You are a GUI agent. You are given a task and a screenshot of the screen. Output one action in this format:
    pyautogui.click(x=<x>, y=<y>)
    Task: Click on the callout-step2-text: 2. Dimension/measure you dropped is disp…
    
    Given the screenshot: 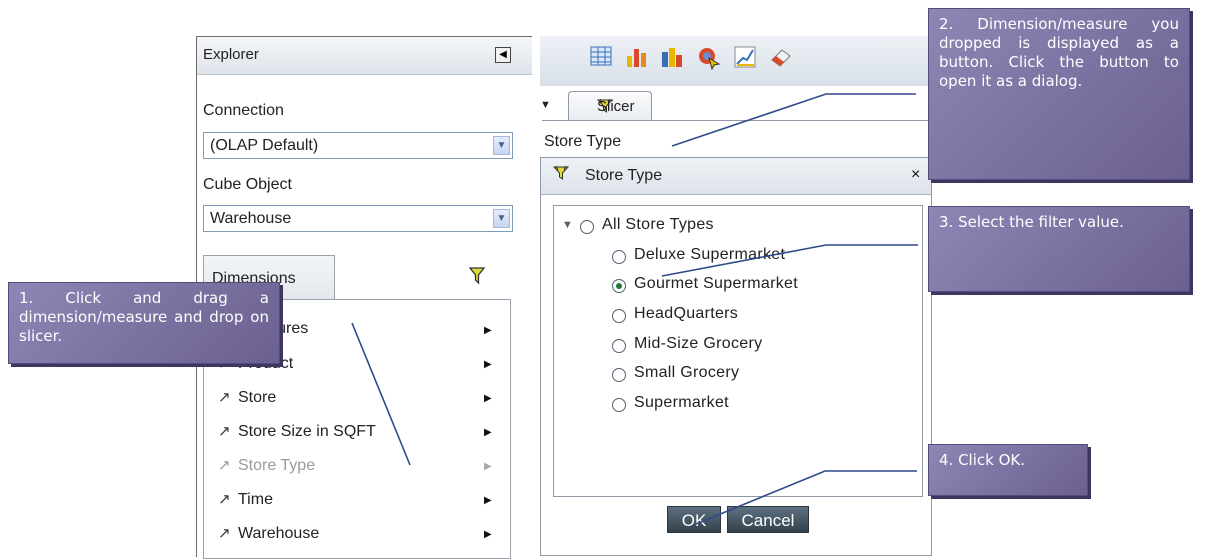 What is the action you would take?
    pyautogui.click(x=1059, y=52)
    